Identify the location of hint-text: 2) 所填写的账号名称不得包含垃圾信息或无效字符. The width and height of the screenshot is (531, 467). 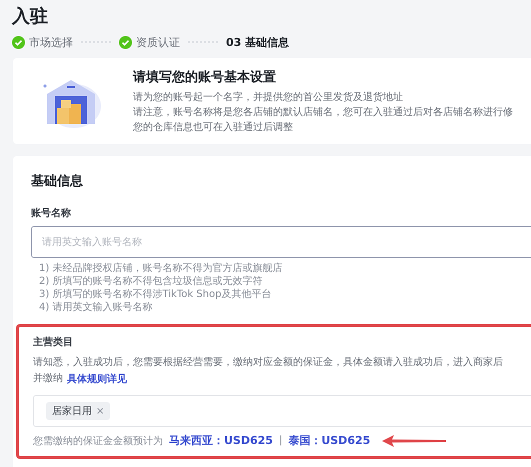
(151, 281).